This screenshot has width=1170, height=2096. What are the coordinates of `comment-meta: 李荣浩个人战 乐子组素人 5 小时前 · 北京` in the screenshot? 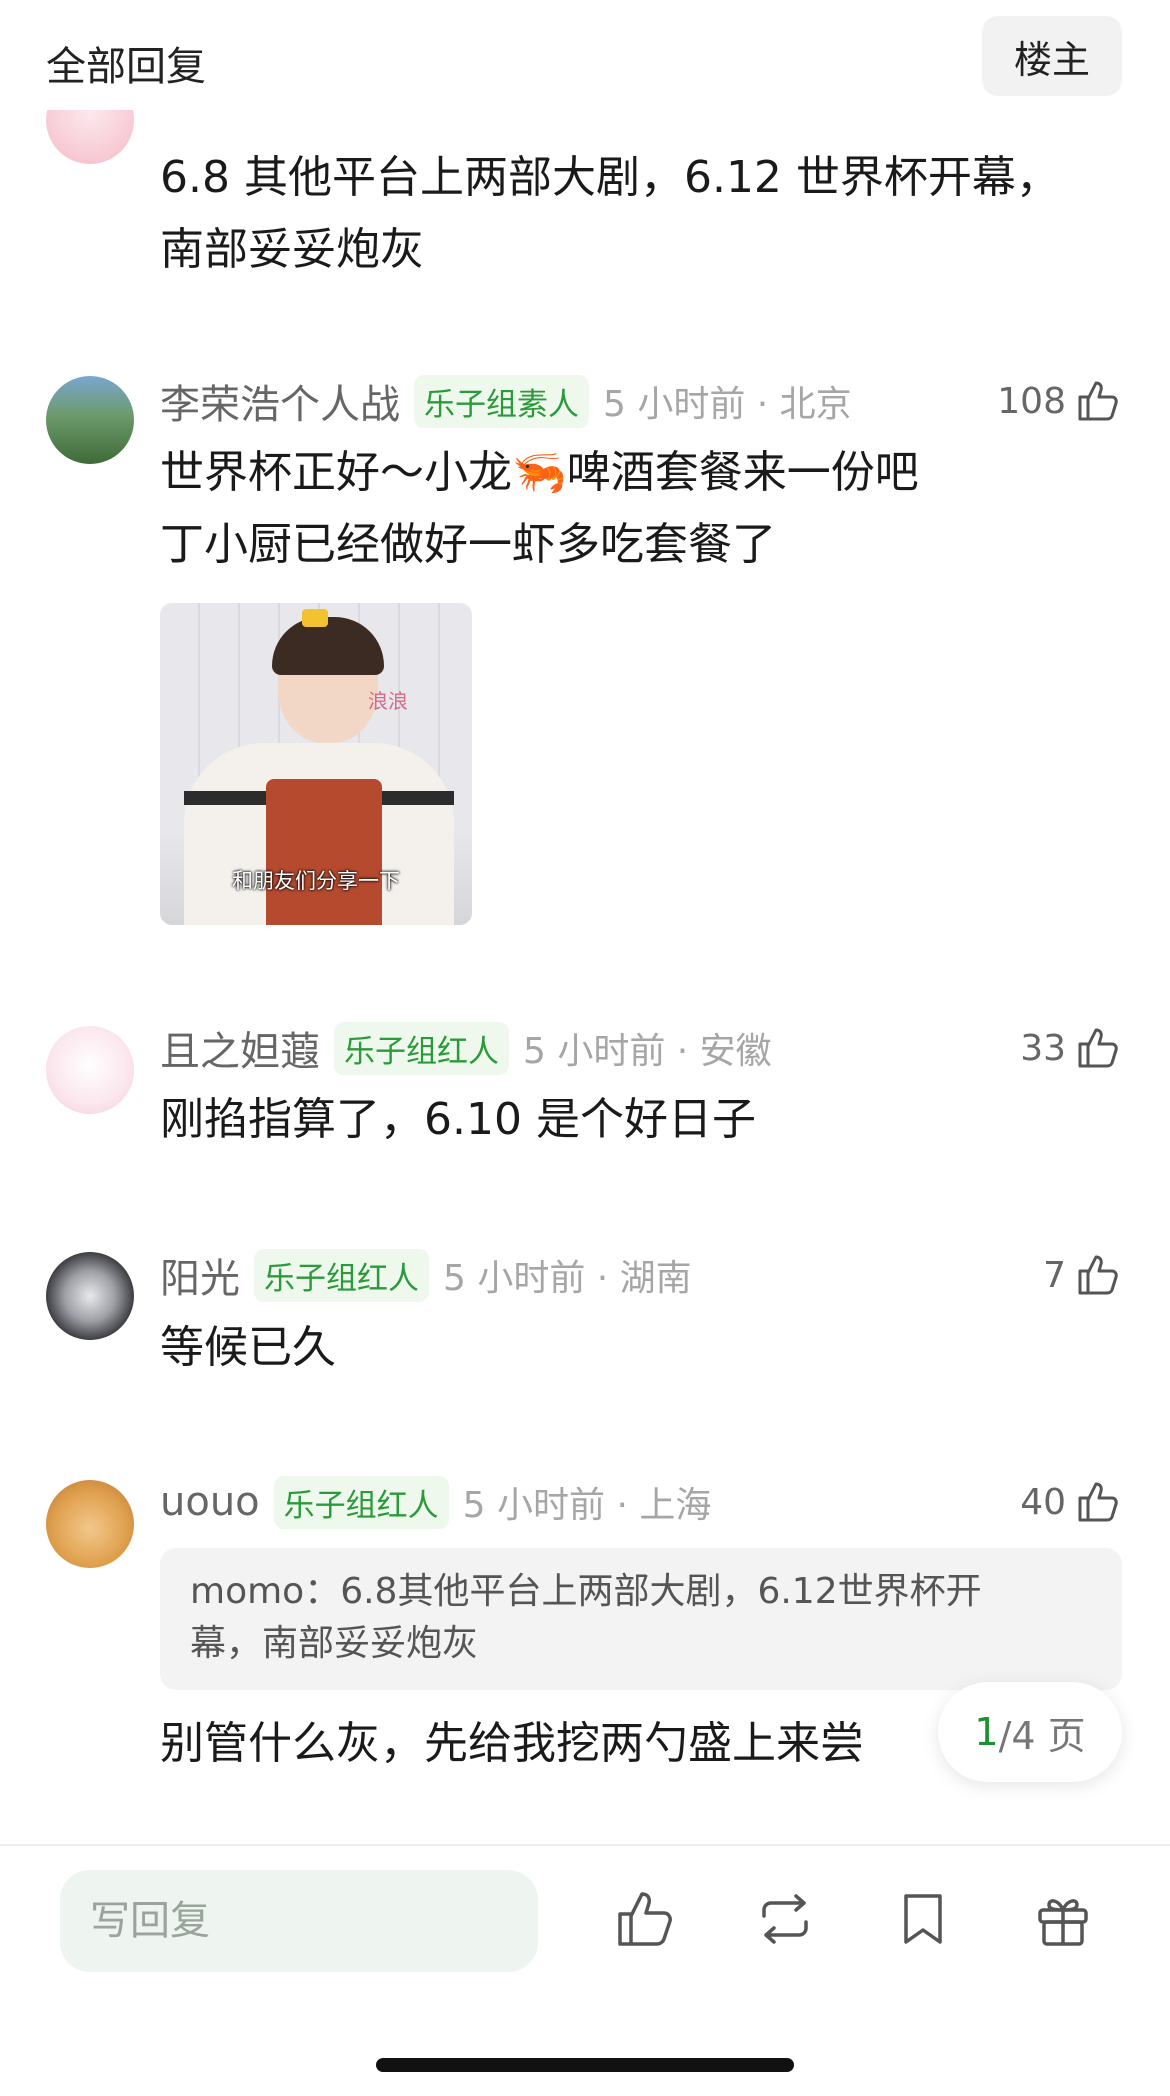 It's located at (506, 401).